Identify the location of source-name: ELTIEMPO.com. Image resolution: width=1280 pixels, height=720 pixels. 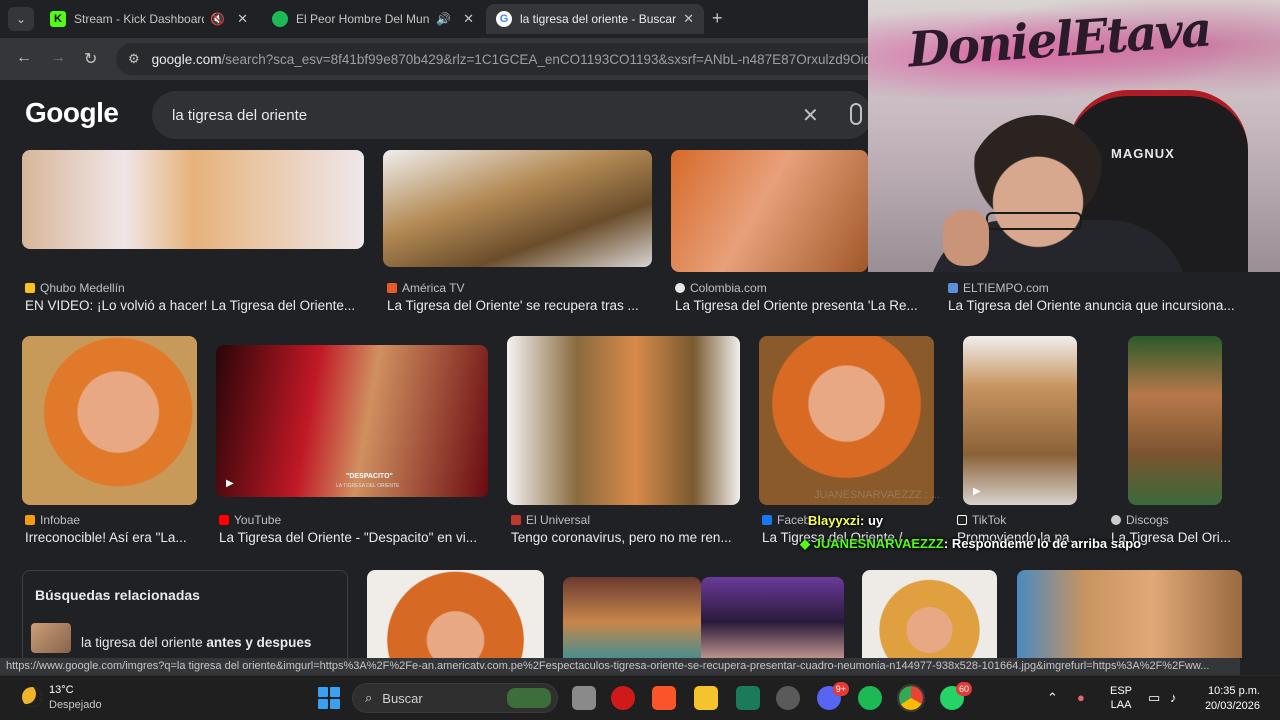
(1006, 288).